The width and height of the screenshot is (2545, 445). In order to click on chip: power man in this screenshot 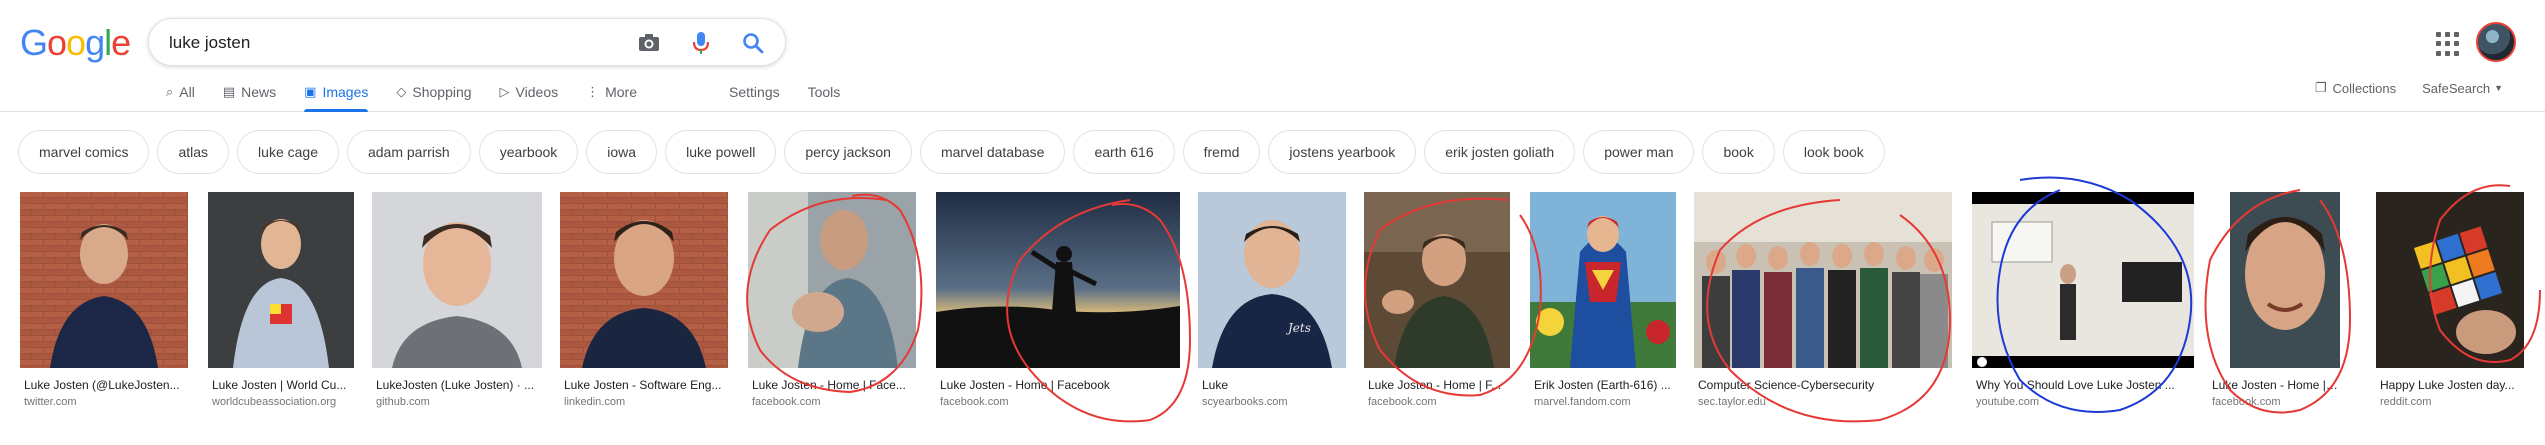, I will do `click(1639, 152)`.